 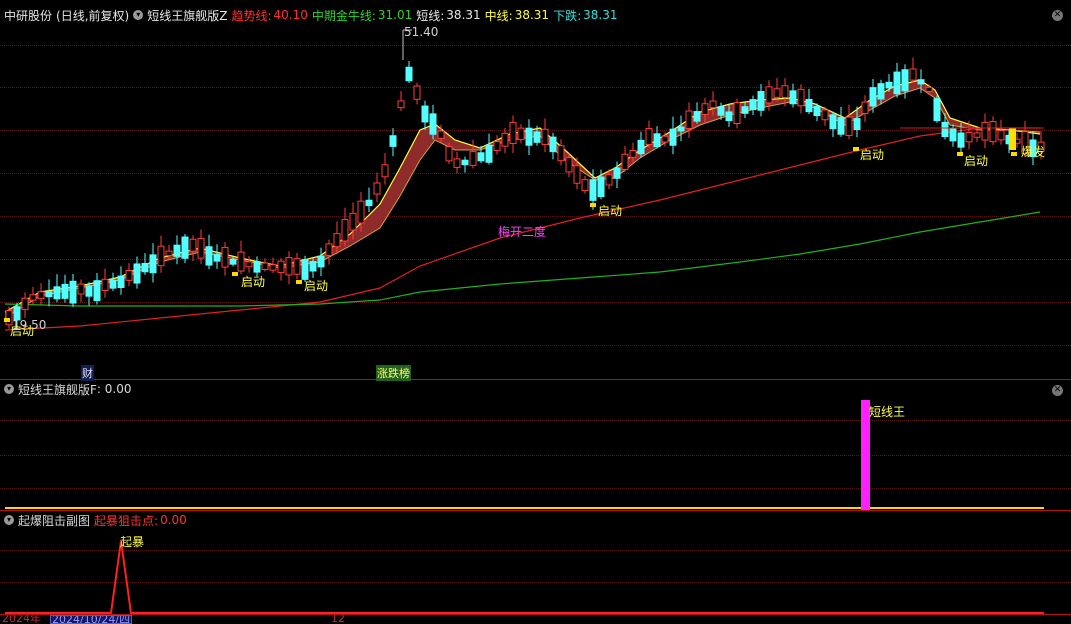 What do you see at coordinates (21, 619) in the screenshot?
I see `axis-year: 2024年` at bounding box center [21, 619].